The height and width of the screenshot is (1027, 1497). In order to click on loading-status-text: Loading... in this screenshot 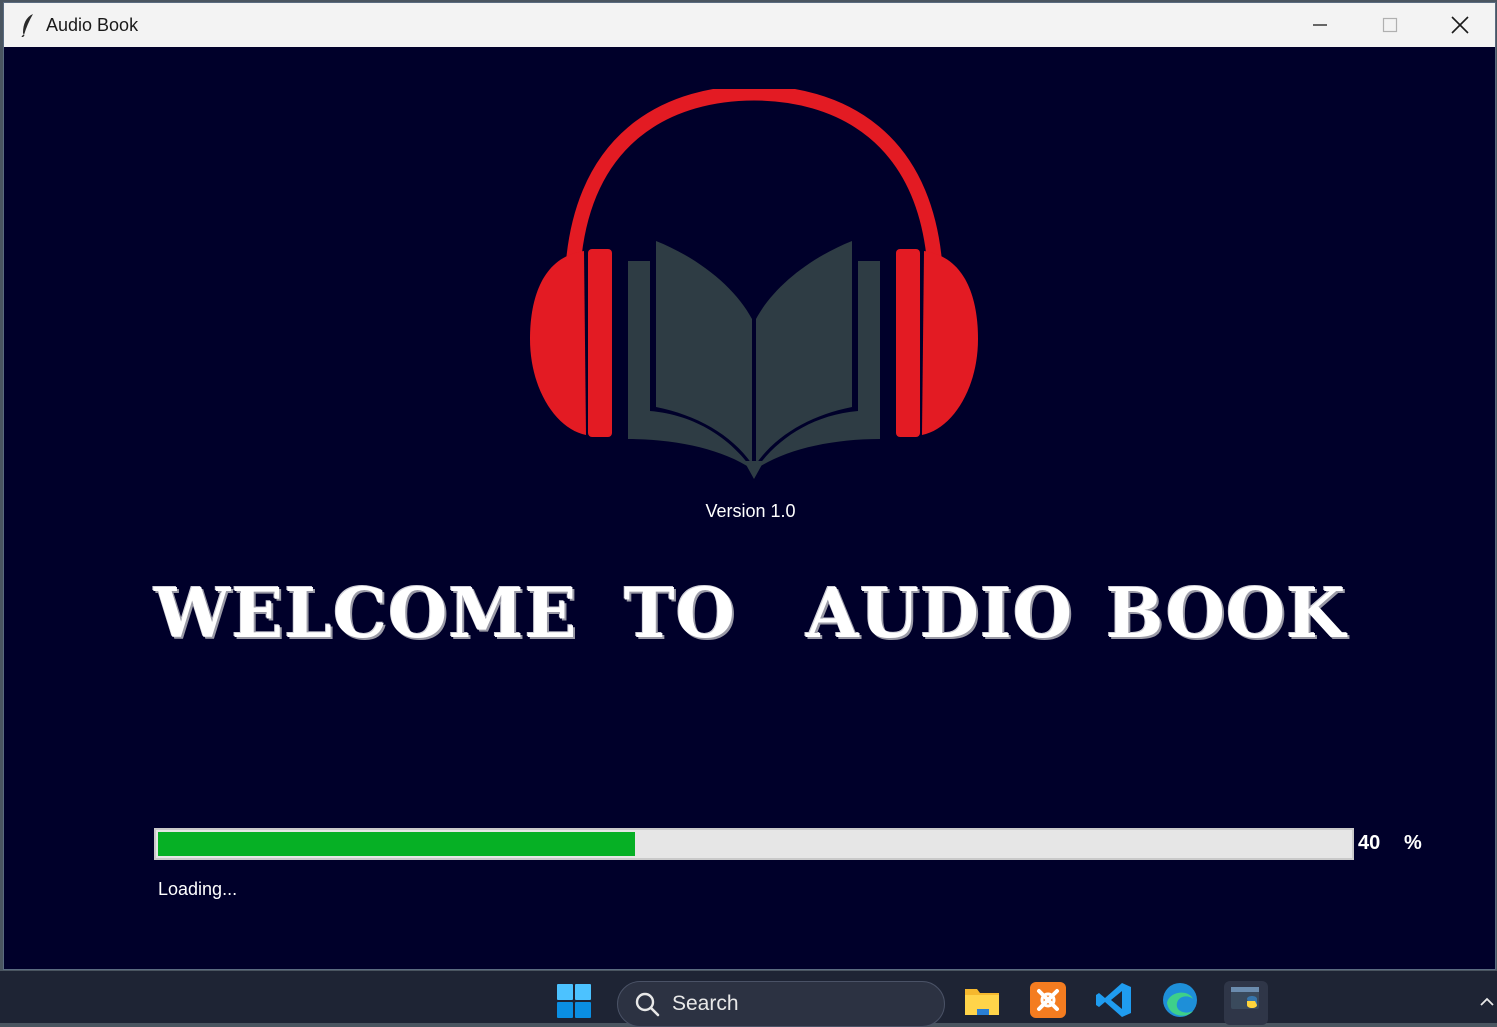, I will do `click(198, 889)`.